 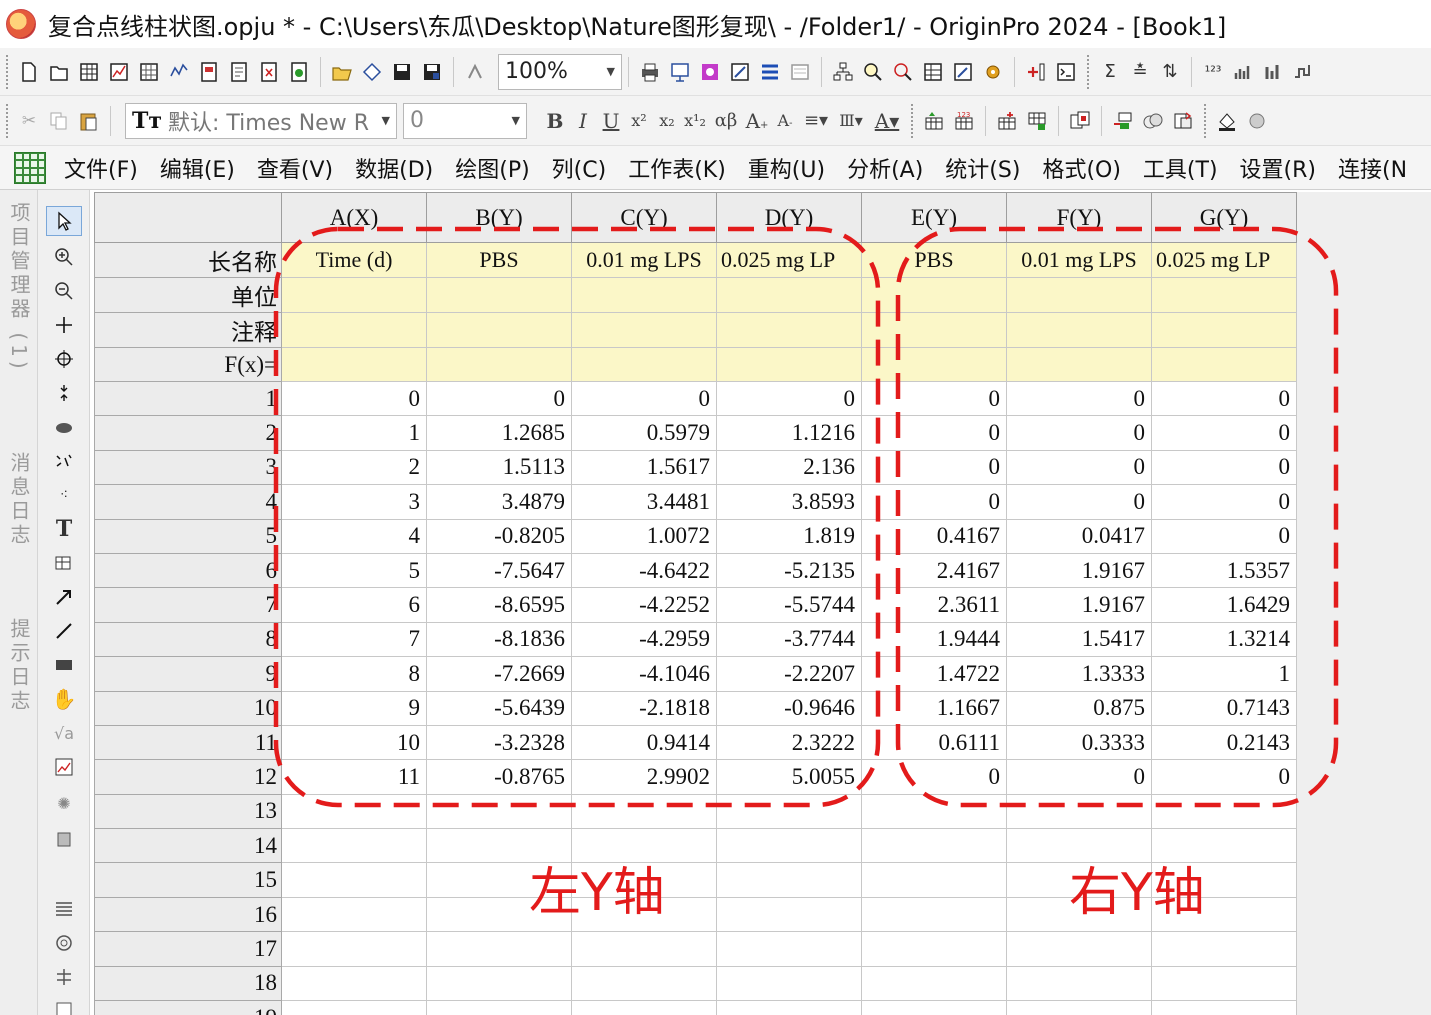 I want to click on bar-chart-icon, so click(x=1273, y=72).